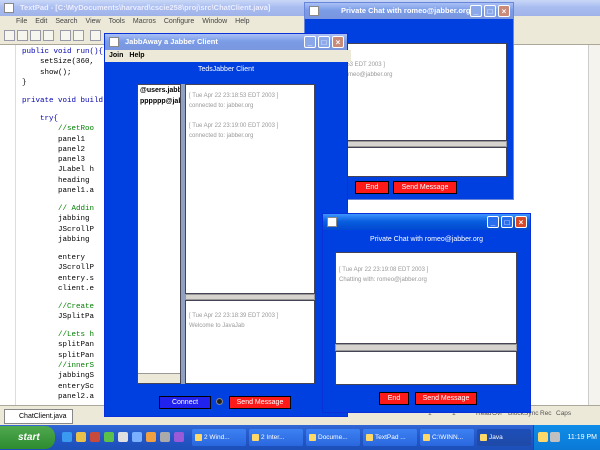 The height and width of the screenshot is (450, 600). What do you see at coordinates (56, 180) in the screenshot?
I see `code-line: heading` at bounding box center [56, 180].